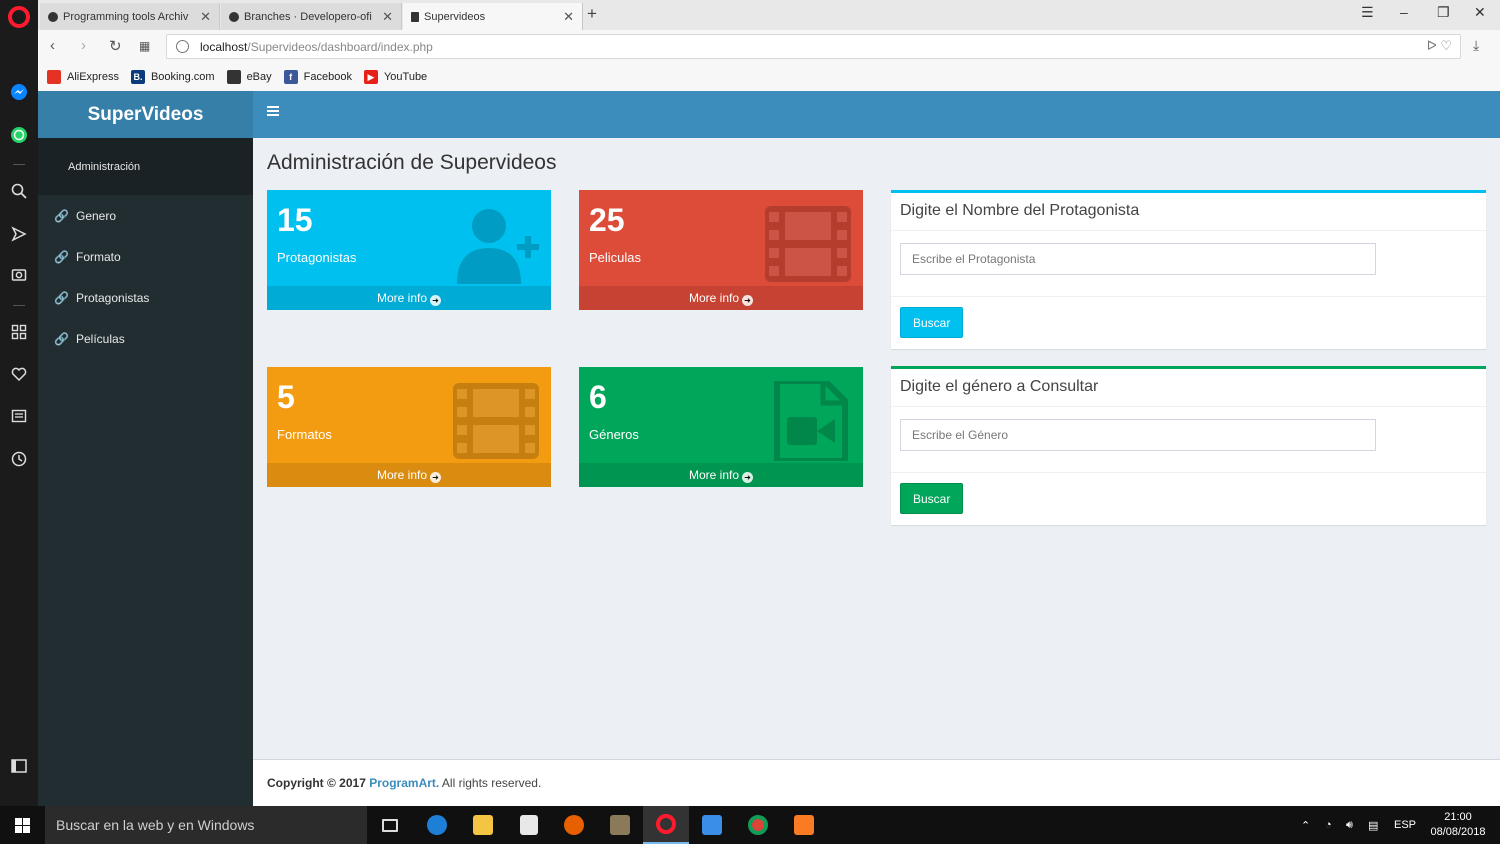  Describe the element at coordinates (1349, 825) in the screenshot. I see `volume-icon: 🔊︎` at that location.